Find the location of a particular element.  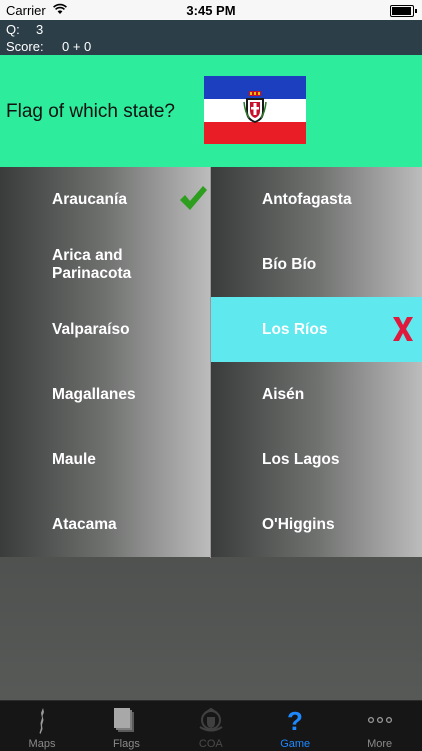

answer-option: Antofagasta is located at coordinates (316, 199).